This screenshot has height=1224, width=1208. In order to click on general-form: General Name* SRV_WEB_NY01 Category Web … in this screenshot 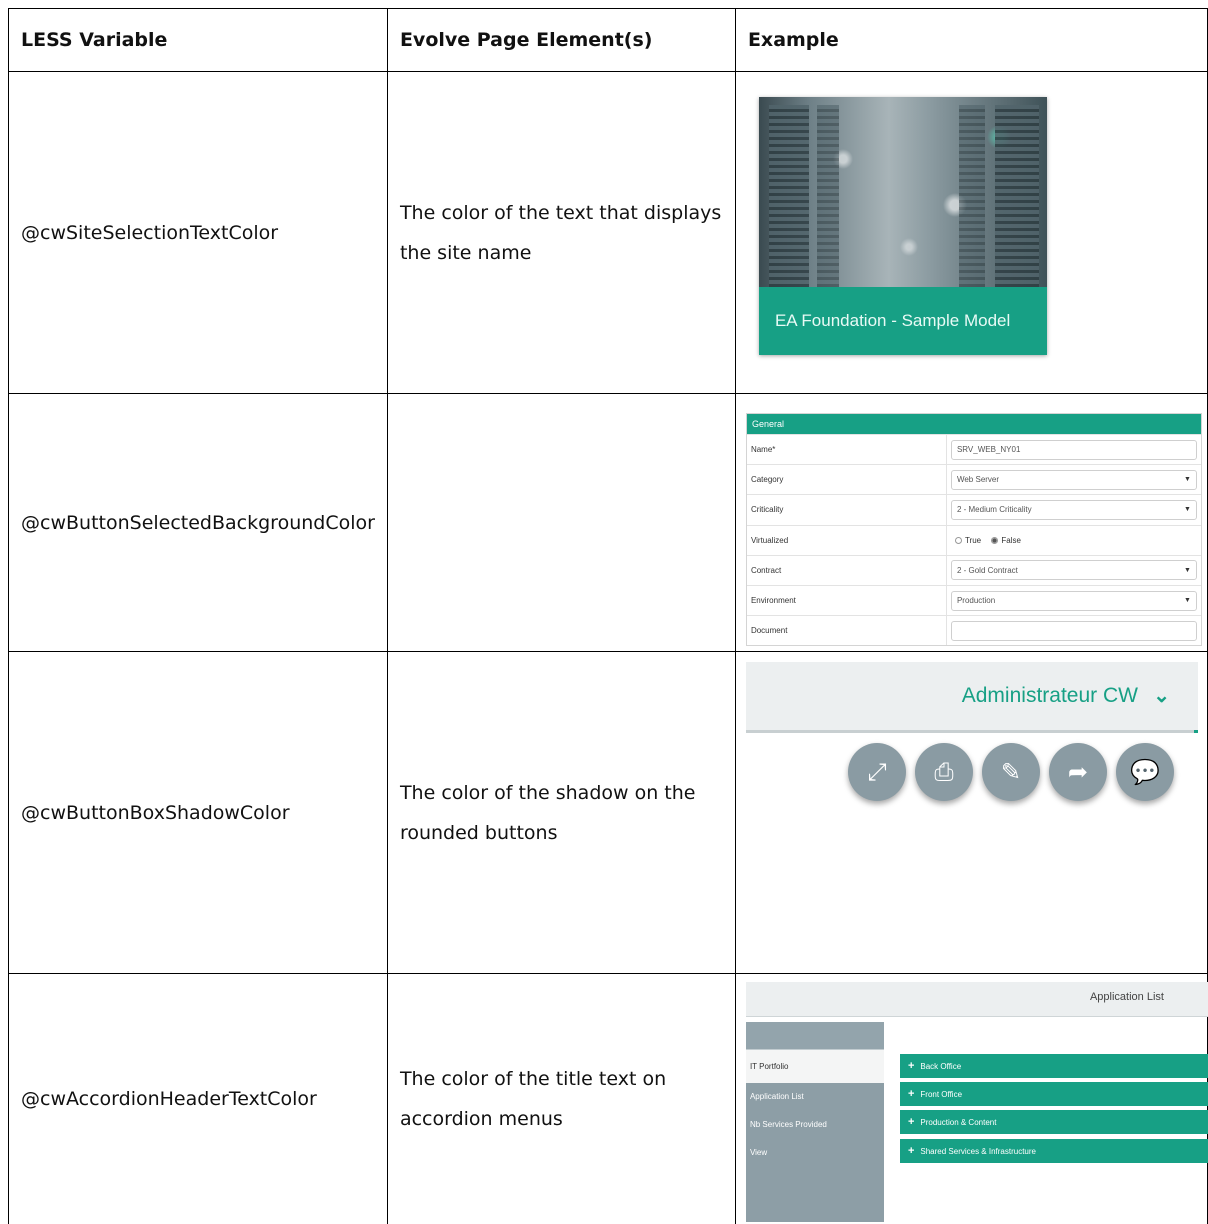, I will do `click(973, 530)`.